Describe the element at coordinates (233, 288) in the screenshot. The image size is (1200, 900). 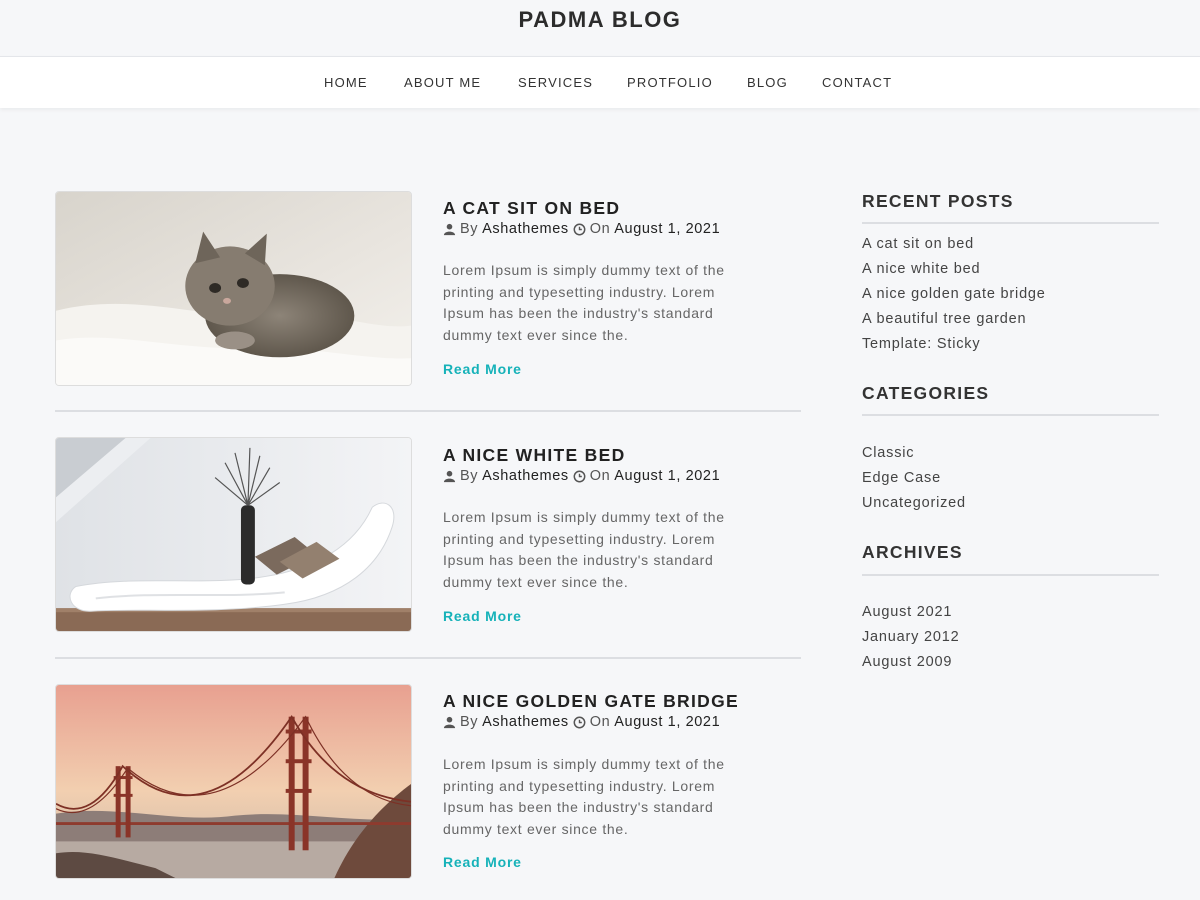
I see `post-thumbnail-kitten` at that location.